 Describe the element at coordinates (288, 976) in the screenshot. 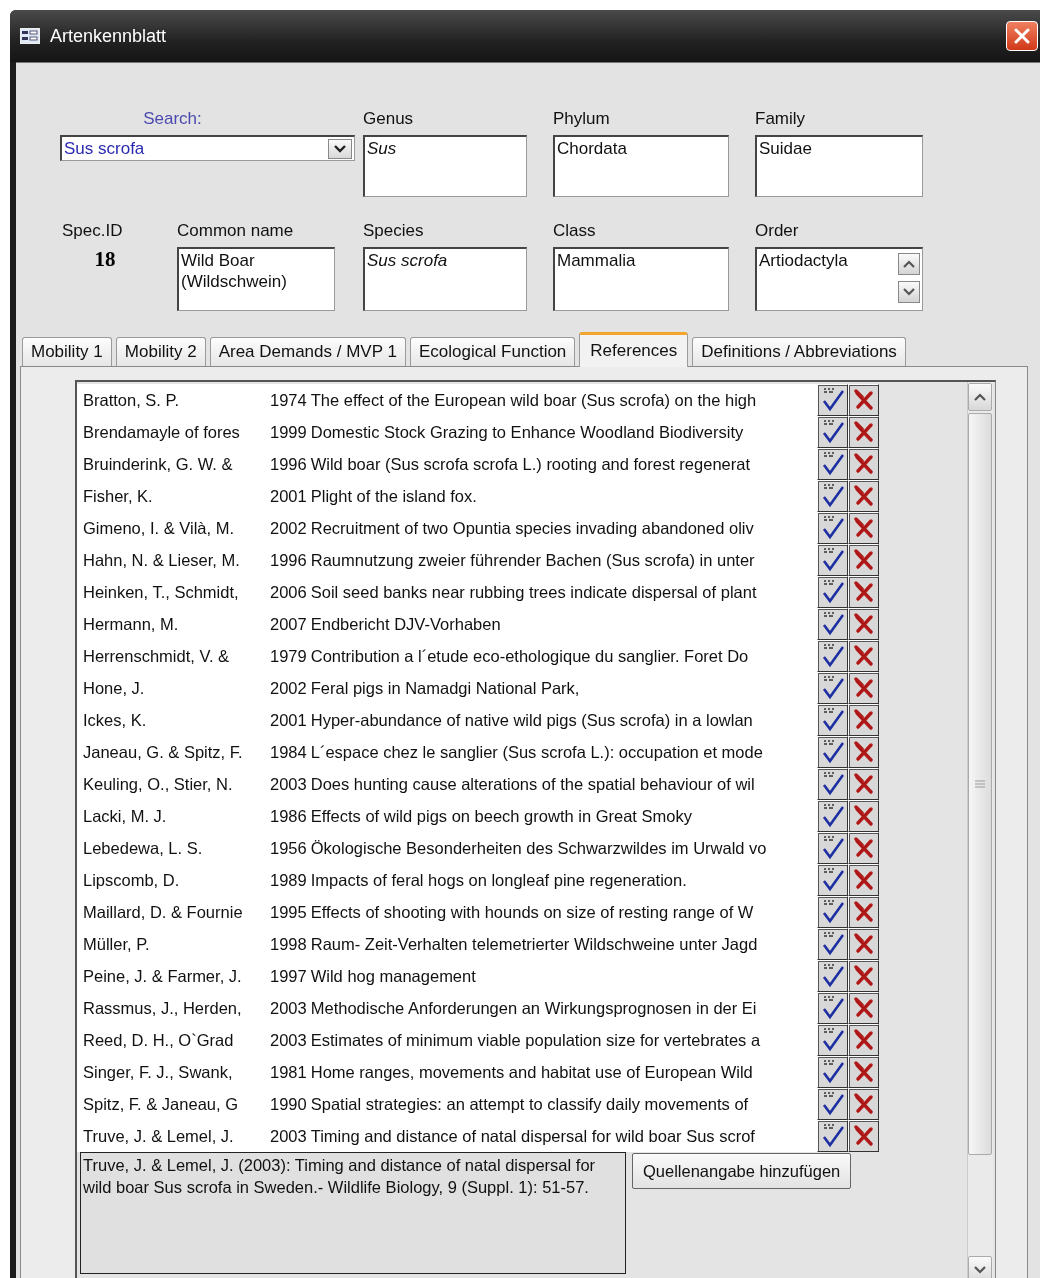

I see `year-cell: 1997` at that location.